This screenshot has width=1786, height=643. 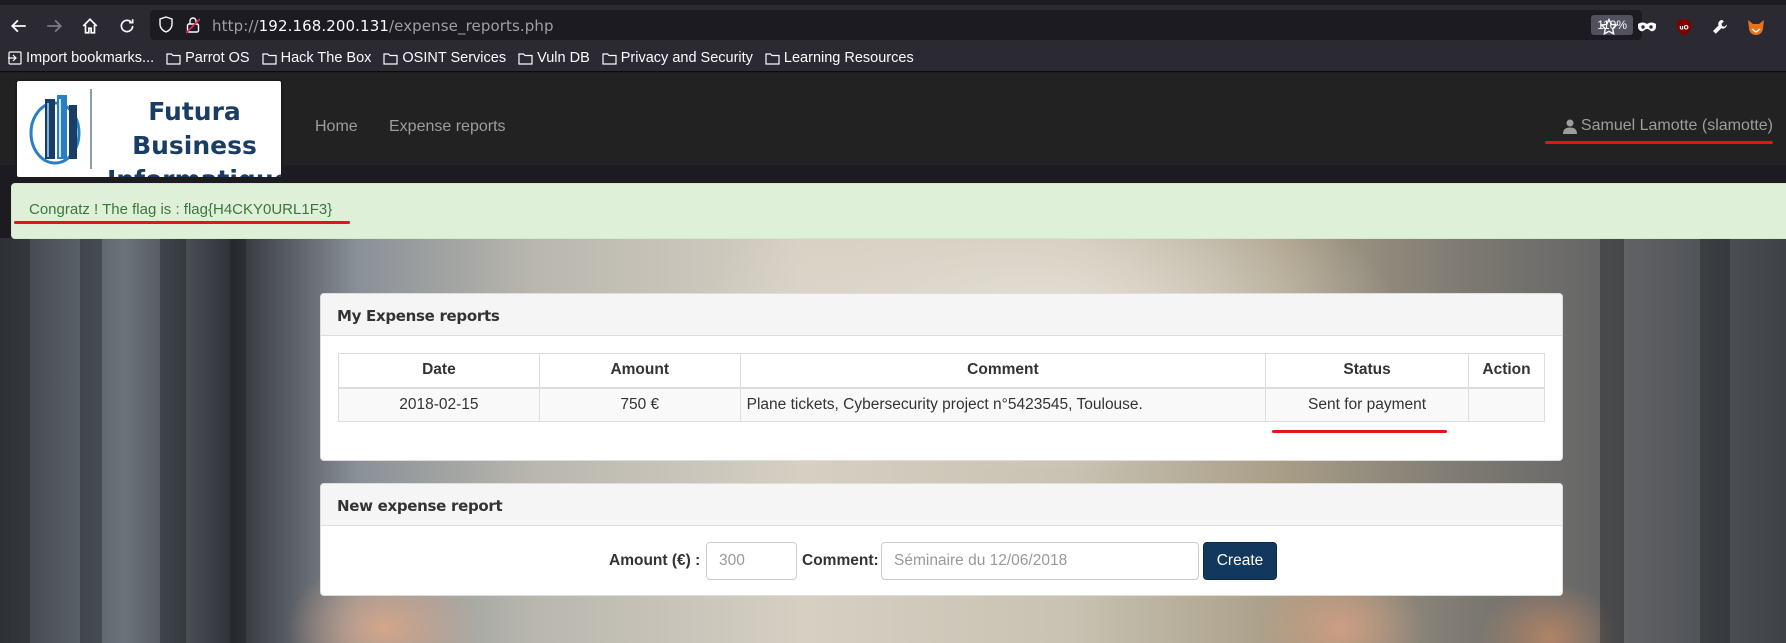 I want to click on home-icon, so click(x=90, y=26).